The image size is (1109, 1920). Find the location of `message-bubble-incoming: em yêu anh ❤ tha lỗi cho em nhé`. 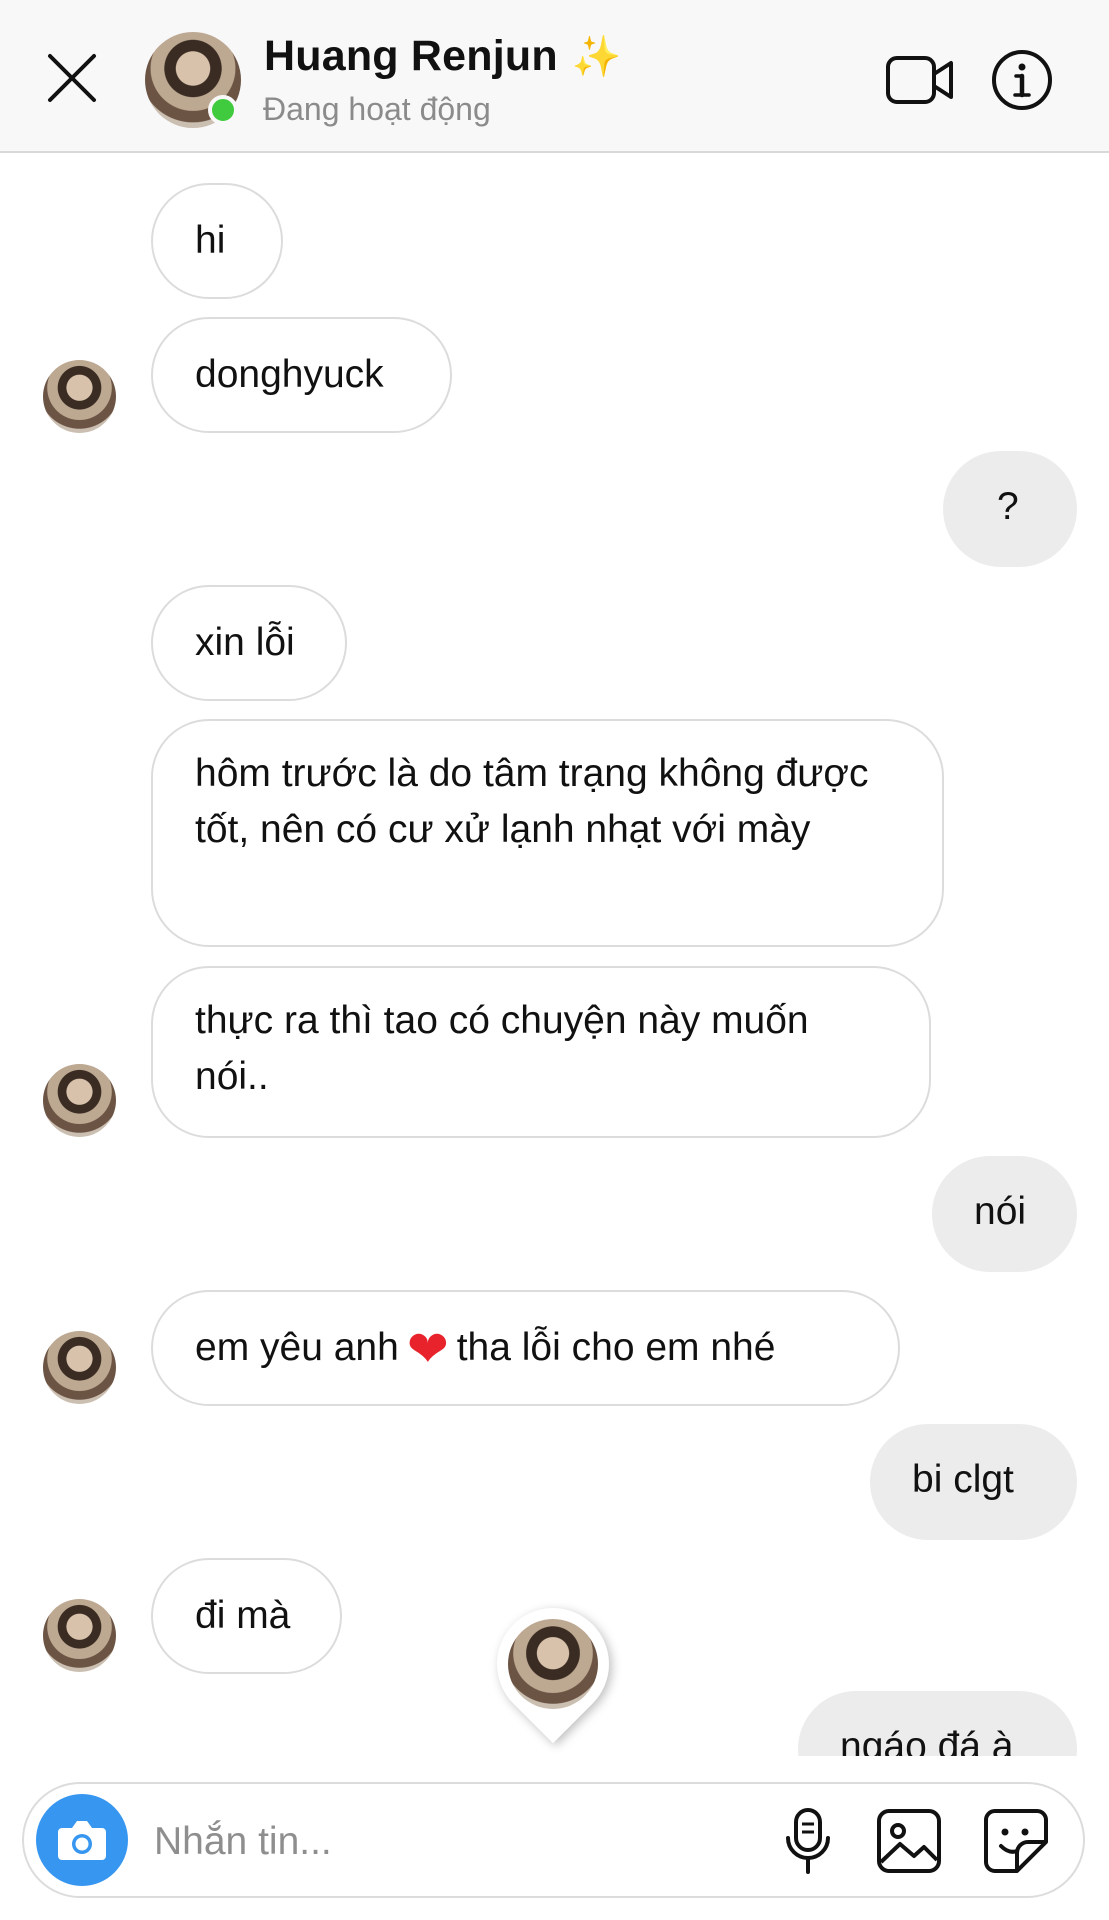

message-bubble-incoming: em yêu anh ❤ tha lỗi cho em nhé is located at coordinates (525, 1348).